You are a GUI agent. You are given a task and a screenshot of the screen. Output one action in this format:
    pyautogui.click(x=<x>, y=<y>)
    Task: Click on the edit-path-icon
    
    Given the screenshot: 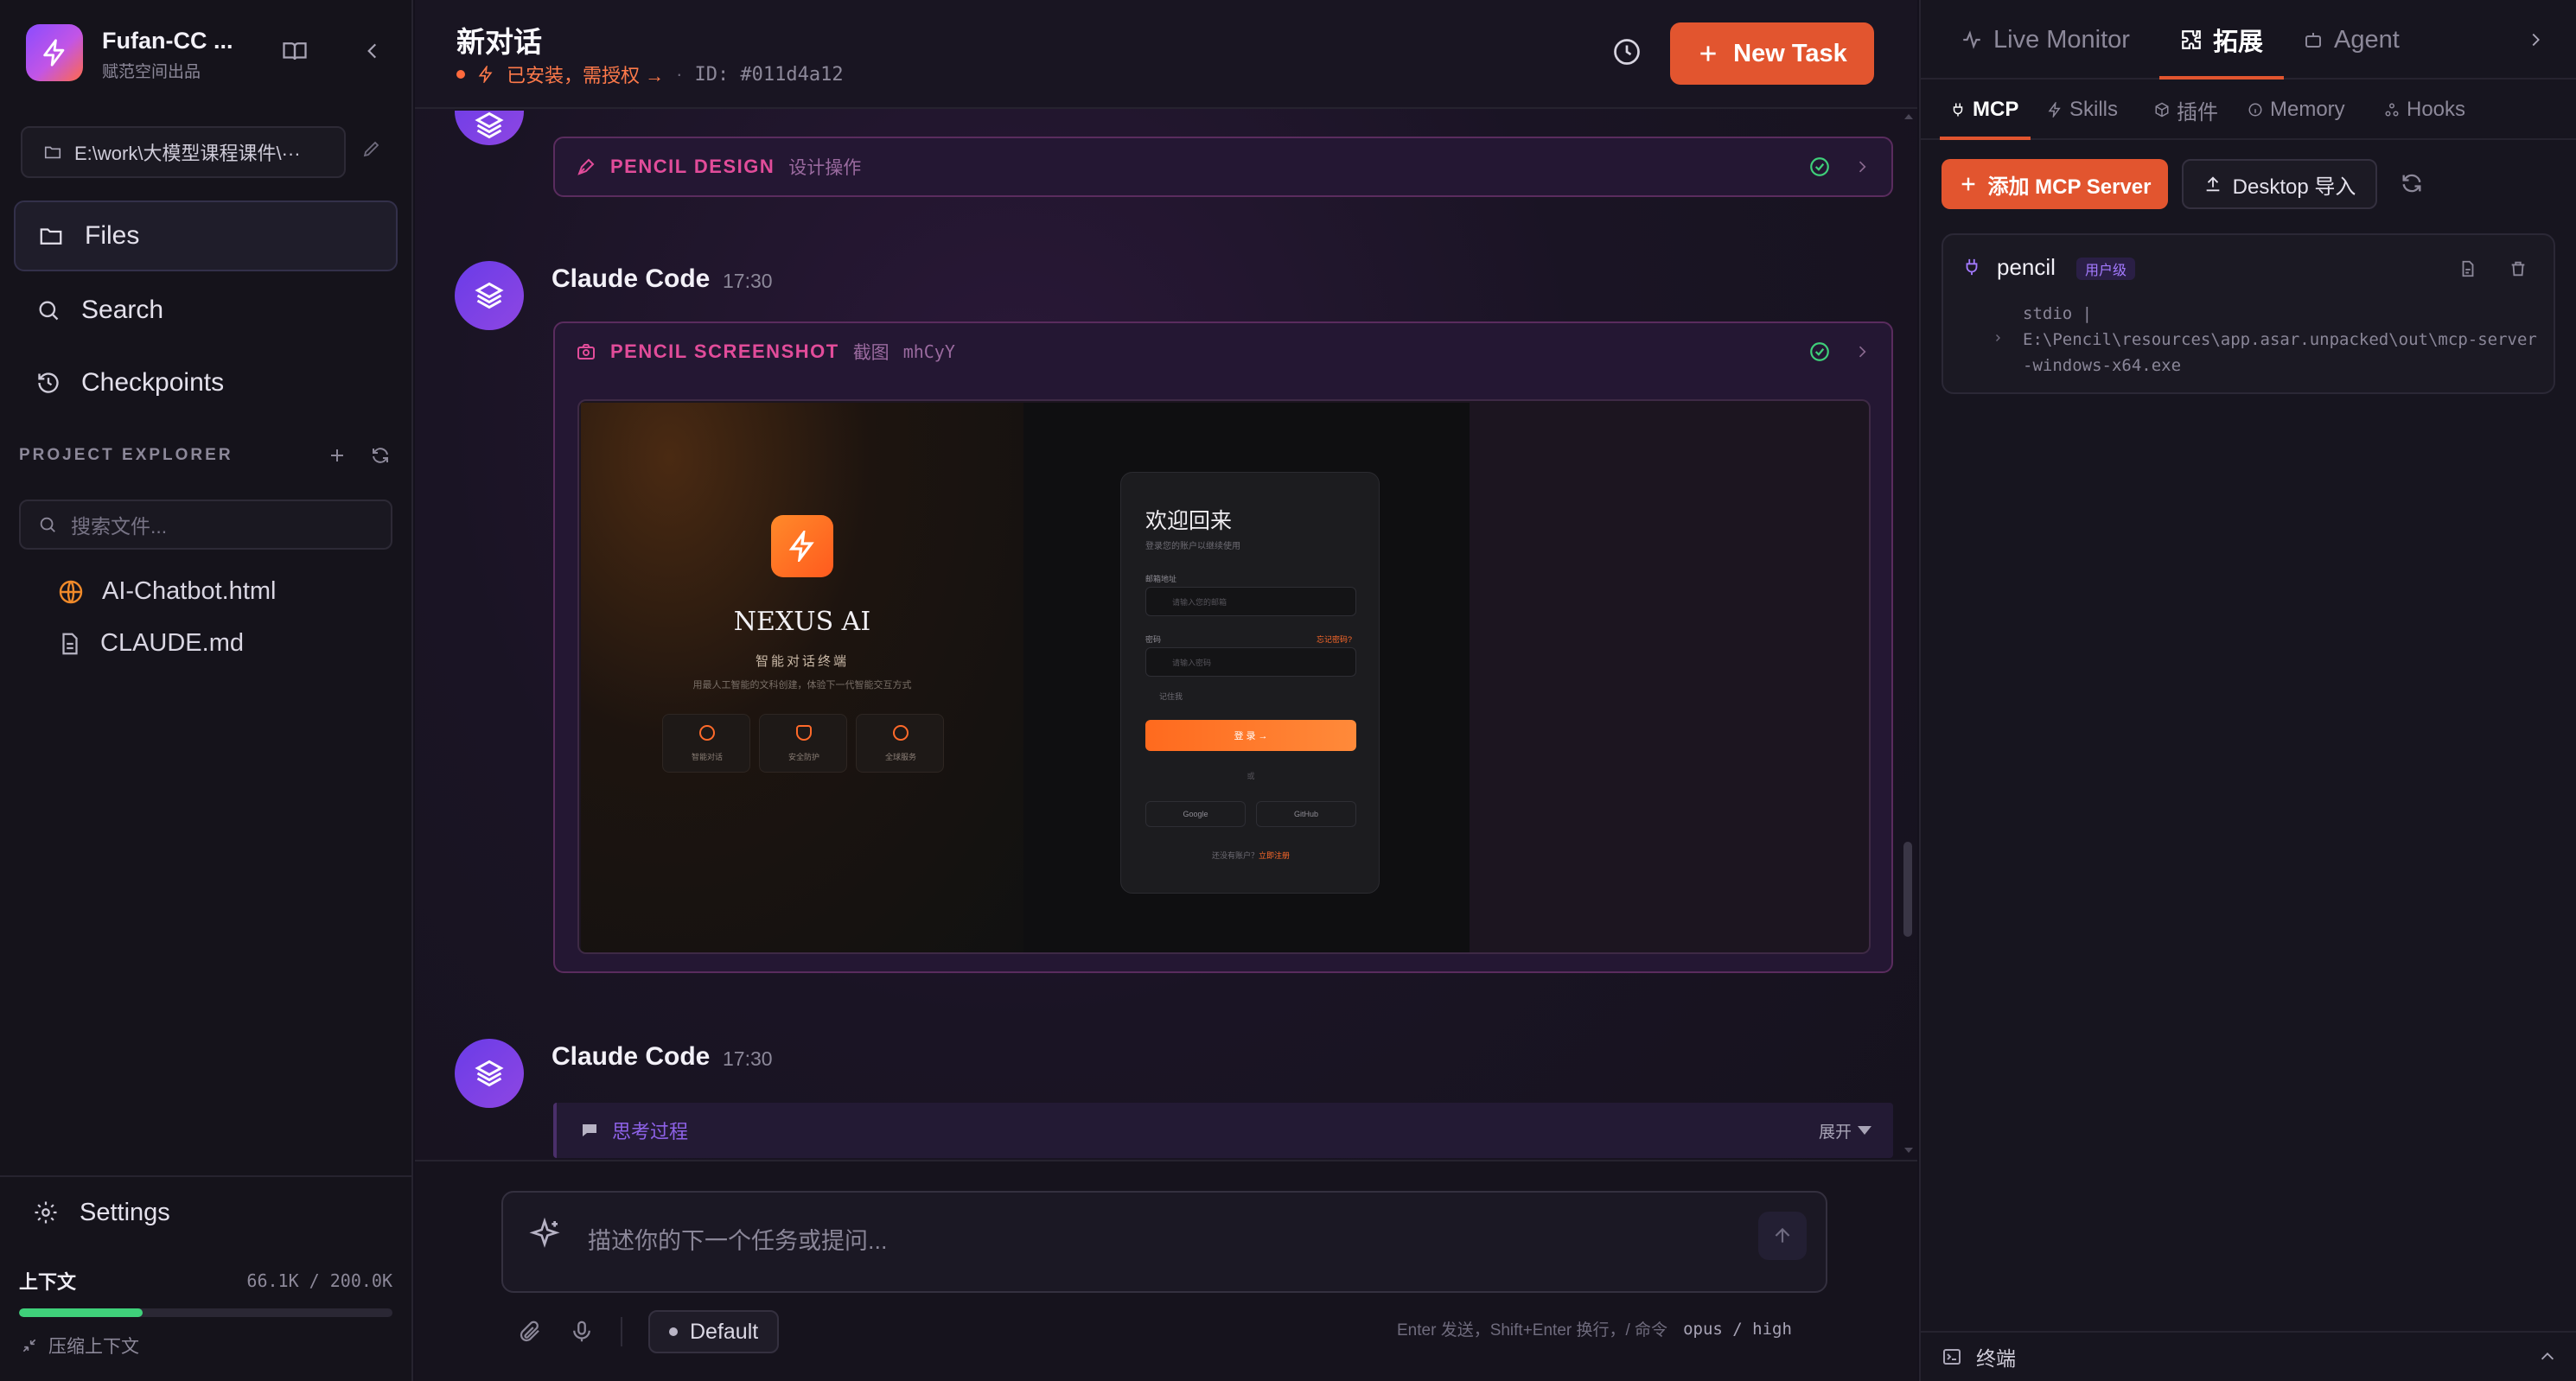 What is the action you would take?
    pyautogui.click(x=371, y=150)
    